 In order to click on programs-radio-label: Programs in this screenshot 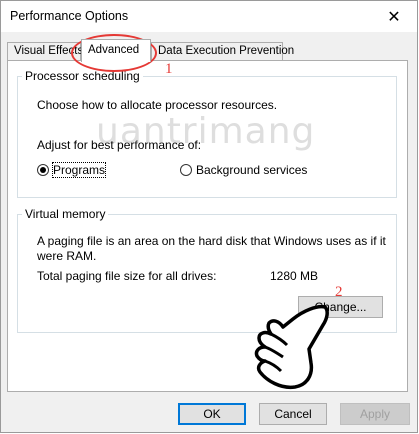, I will do `click(79, 170)`.